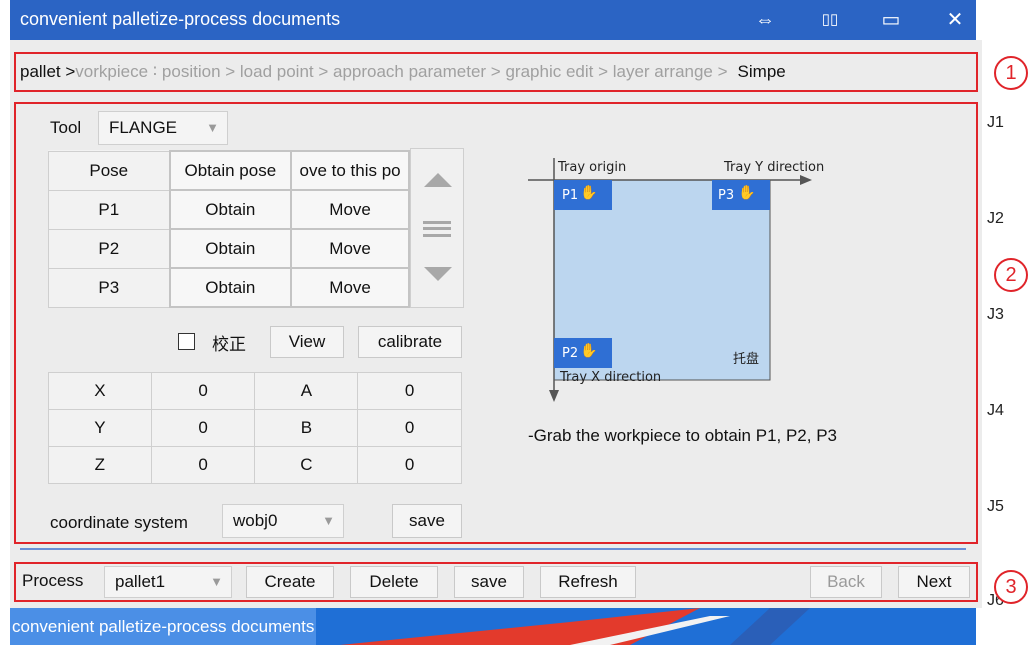 This screenshot has width=1035, height=645. Describe the element at coordinates (891, 20) in the screenshot. I see `maximize-icon: ▭` at that location.